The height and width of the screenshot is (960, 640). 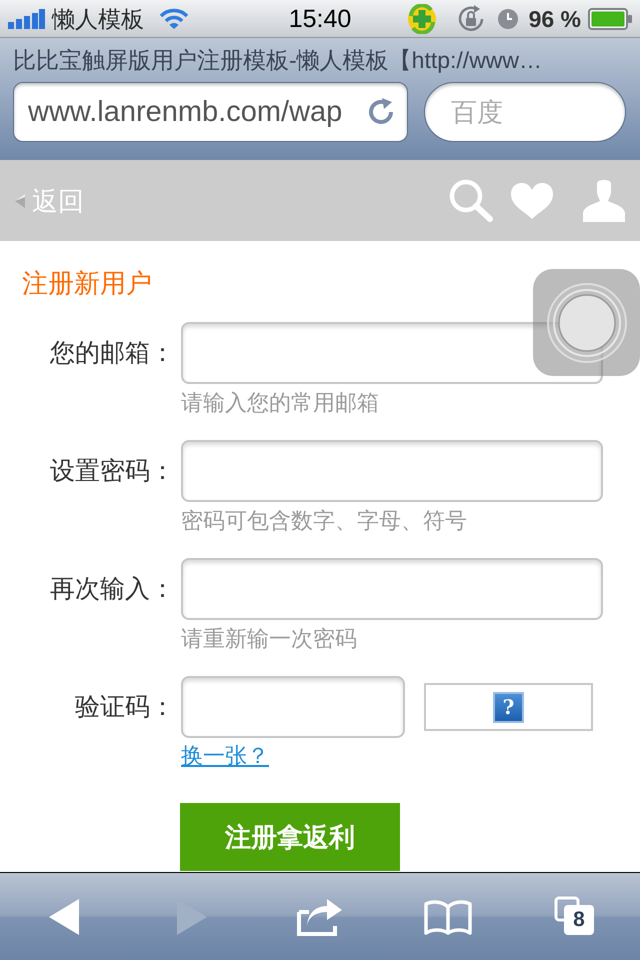 I want to click on assistive-touch-button, so click(x=586, y=322).